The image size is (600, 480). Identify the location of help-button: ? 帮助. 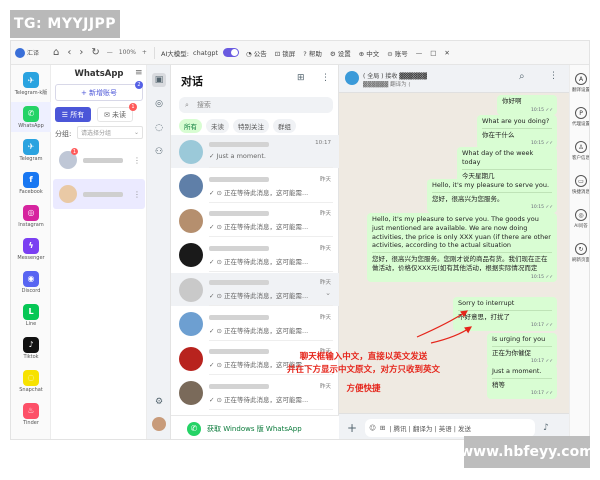
(312, 53).